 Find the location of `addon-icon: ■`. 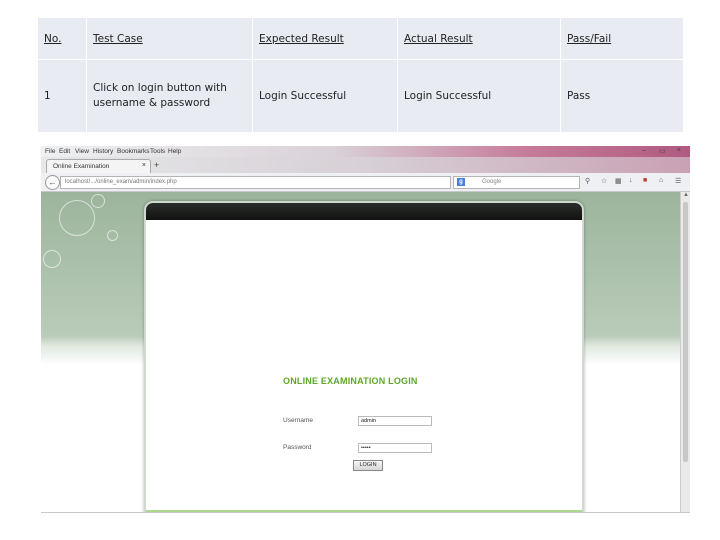

addon-icon: ■ is located at coordinates (645, 180).